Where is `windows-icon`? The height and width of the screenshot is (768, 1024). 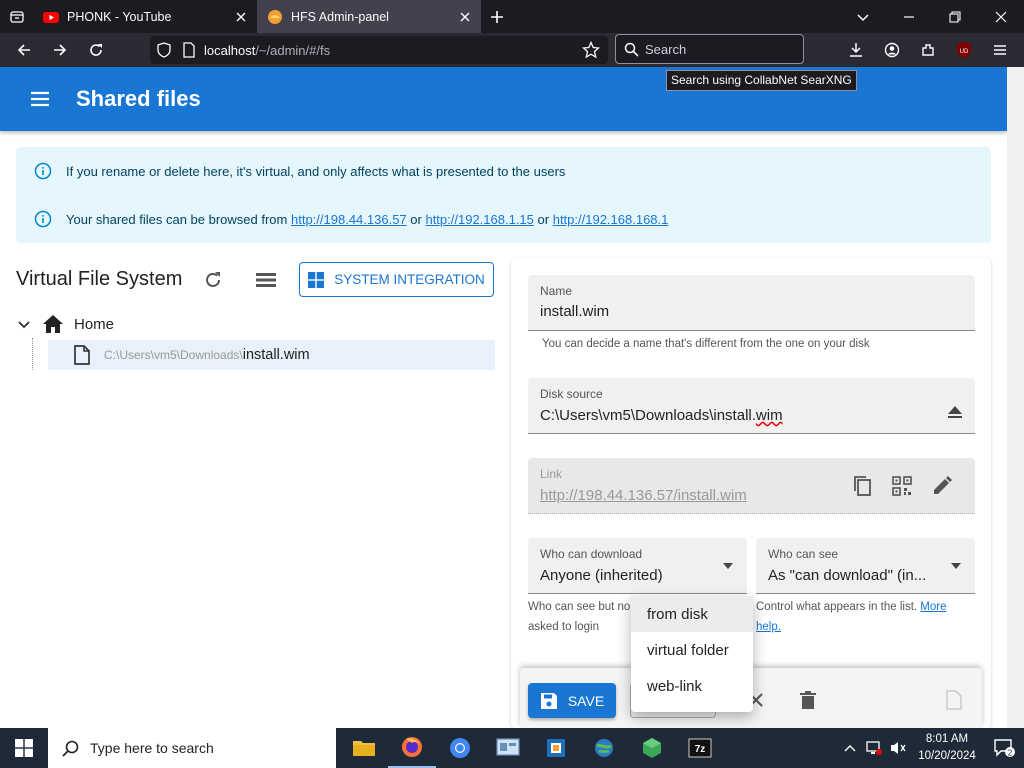
windows-icon is located at coordinates (316, 279).